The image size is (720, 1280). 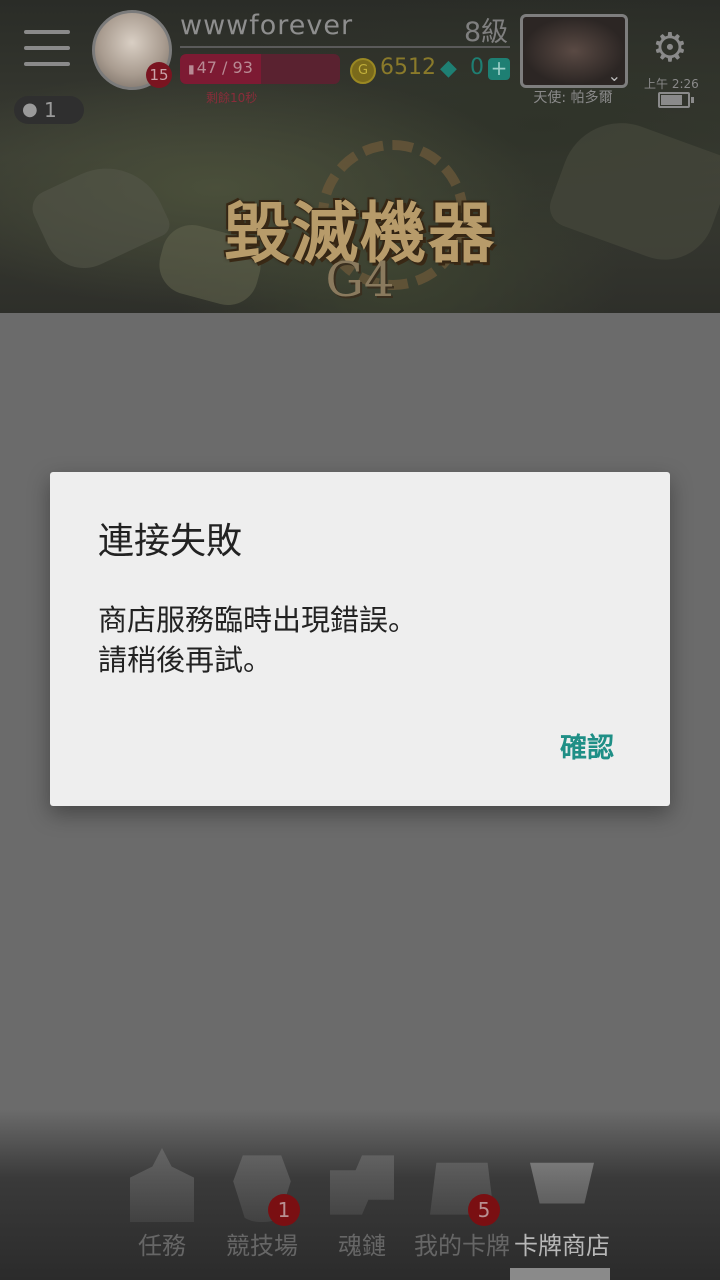 What do you see at coordinates (162, 1246) in the screenshot?
I see `nav-label: 任務` at bounding box center [162, 1246].